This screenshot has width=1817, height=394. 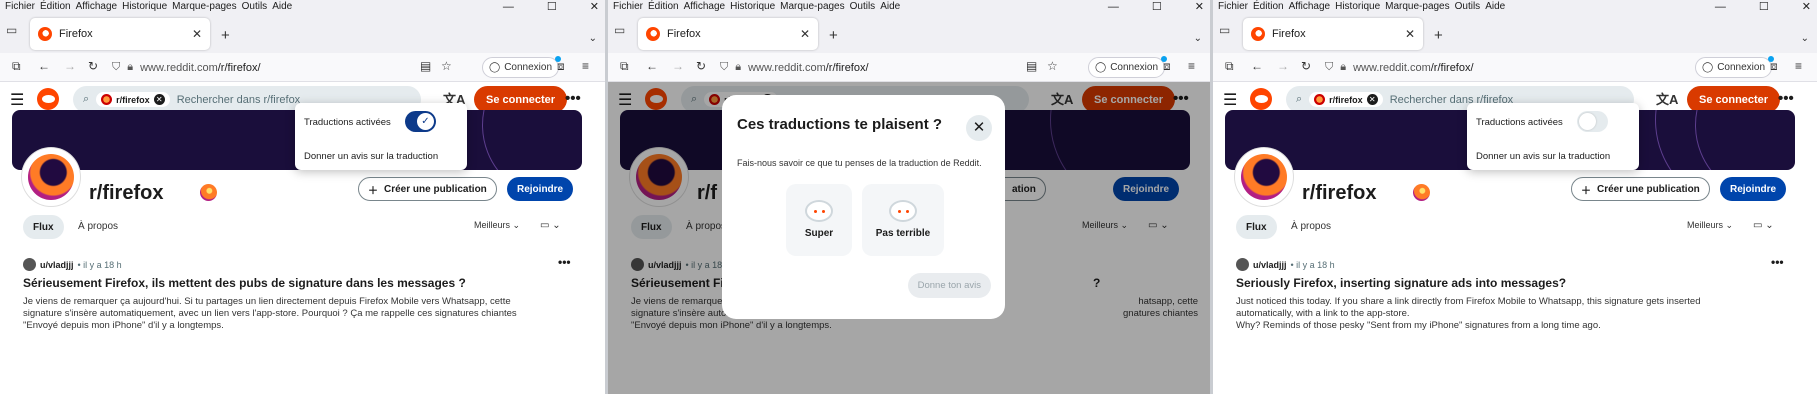 I want to click on join-button: Rejoindre, so click(x=540, y=189).